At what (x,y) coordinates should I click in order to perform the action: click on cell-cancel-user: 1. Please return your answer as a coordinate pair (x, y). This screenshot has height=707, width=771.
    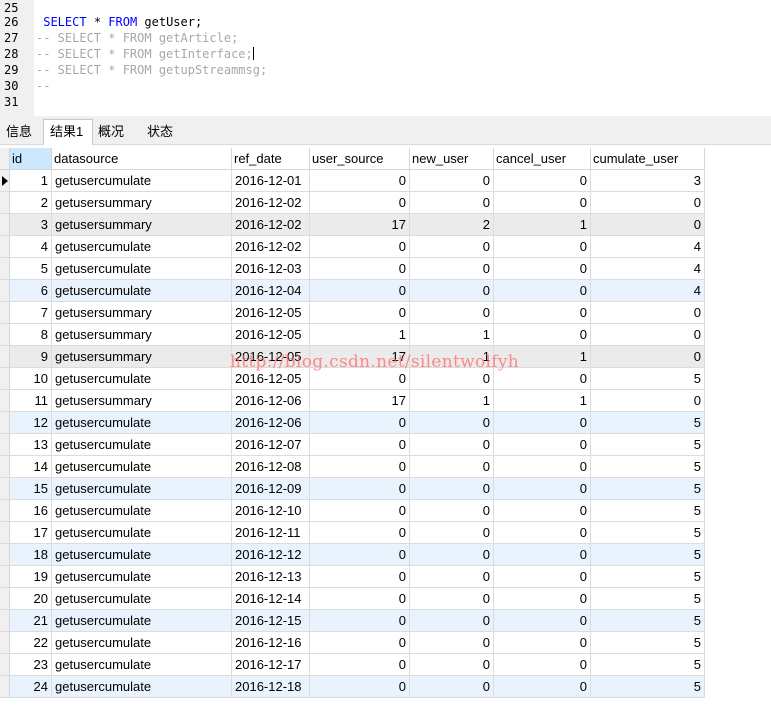
    Looking at the image, I should click on (542, 225).